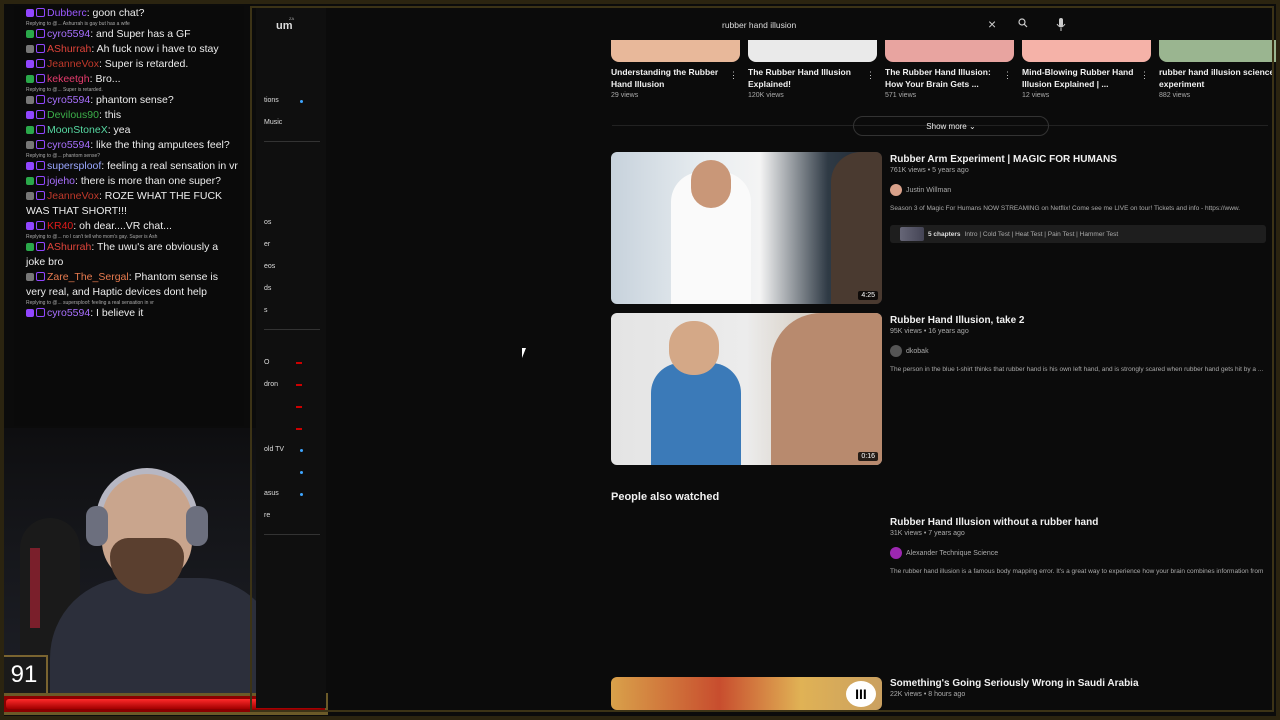 The image size is (1280, 720). What do you see at coordinates (759, 25) in the screenshot?
I see `search-input: rubber hand illusion` at bounding box center [759, 25].